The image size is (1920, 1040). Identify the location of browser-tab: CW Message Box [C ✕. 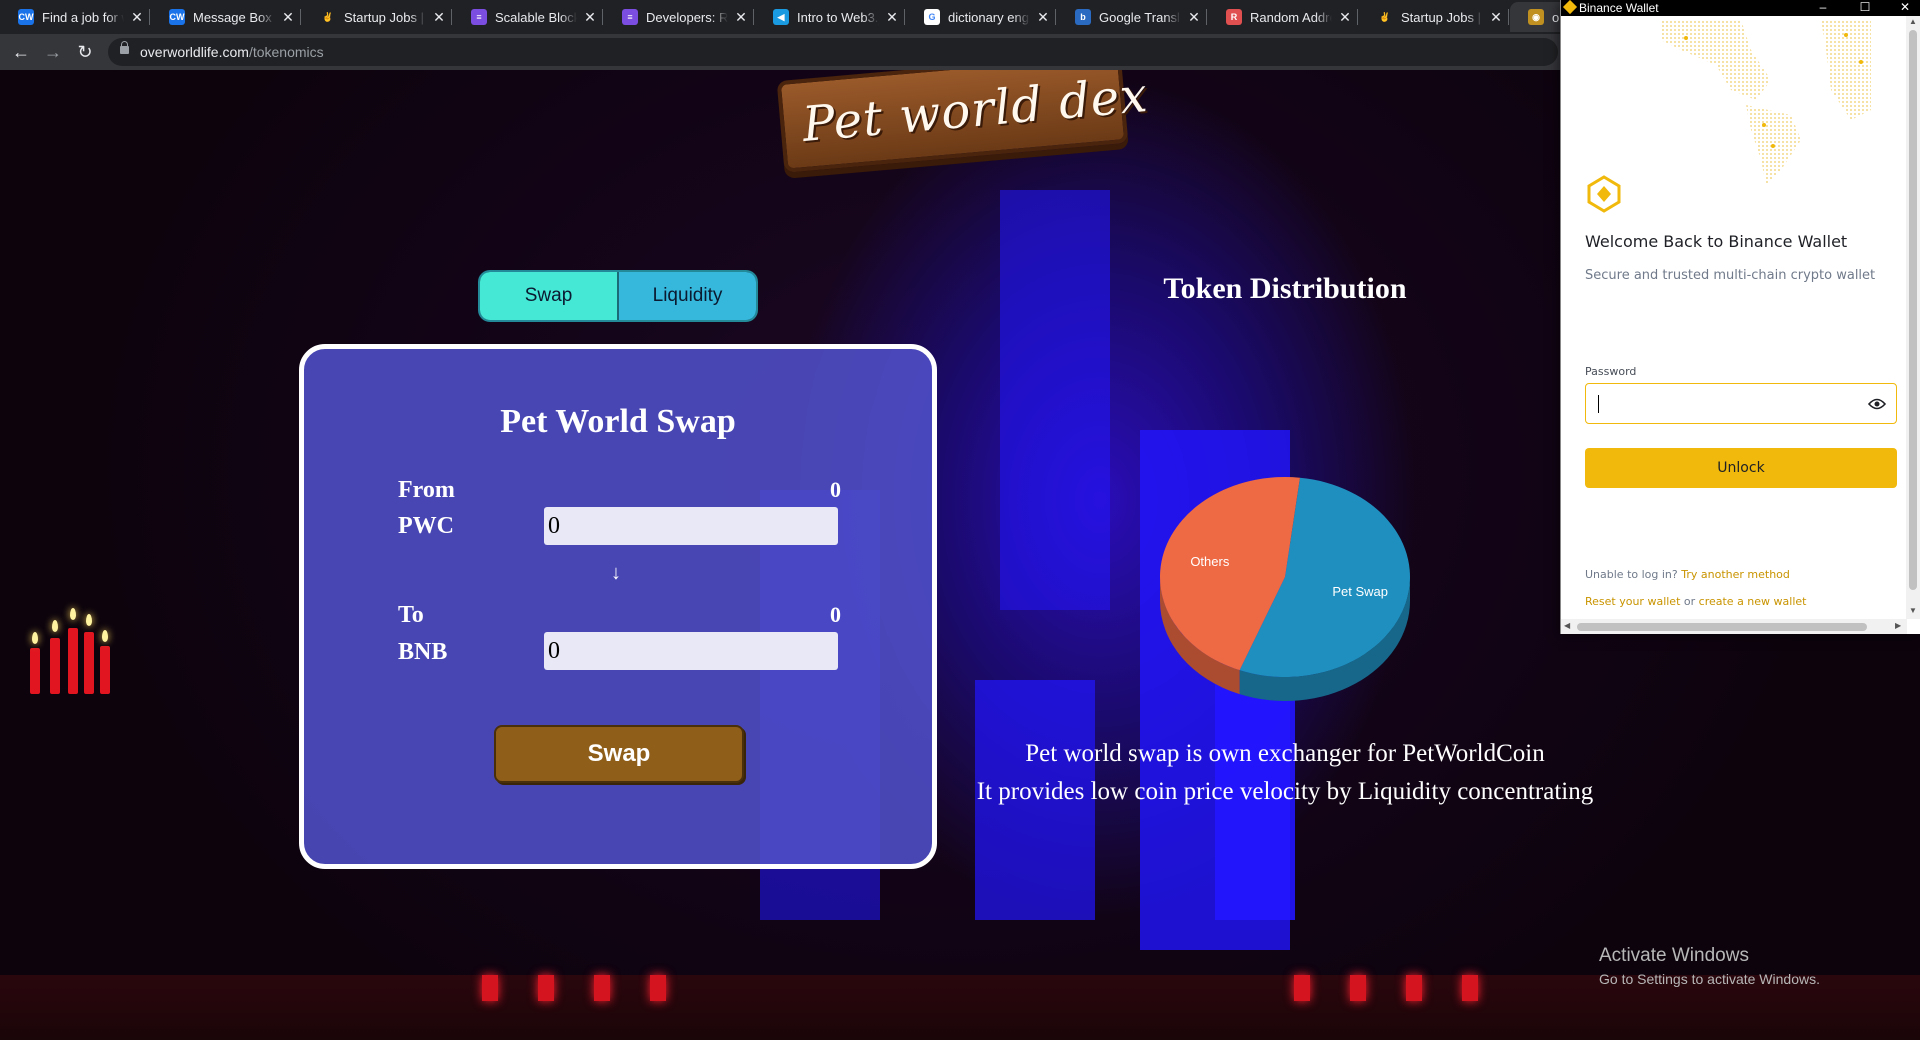
(226, 17).